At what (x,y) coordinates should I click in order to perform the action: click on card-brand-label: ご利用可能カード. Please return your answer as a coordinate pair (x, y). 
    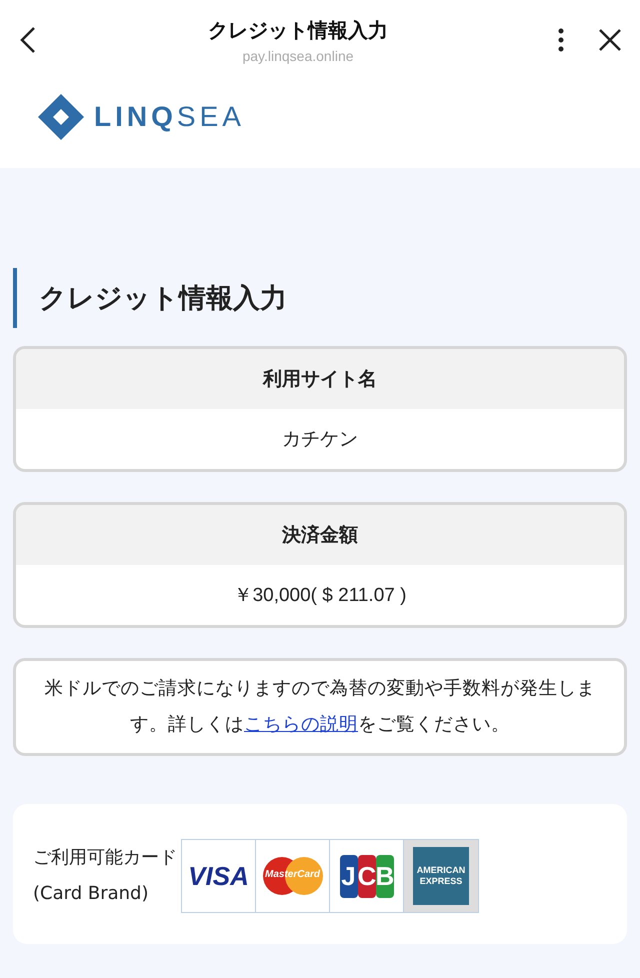
    Looking at the image, I should click on (105, 858).